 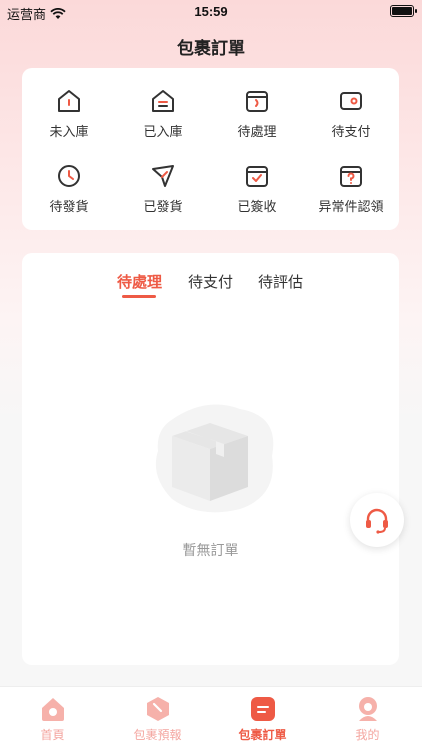 What do you see at coordinates (69, 176) in the screenshot?
I see `clock-icon` at bounding box center [69, 176].